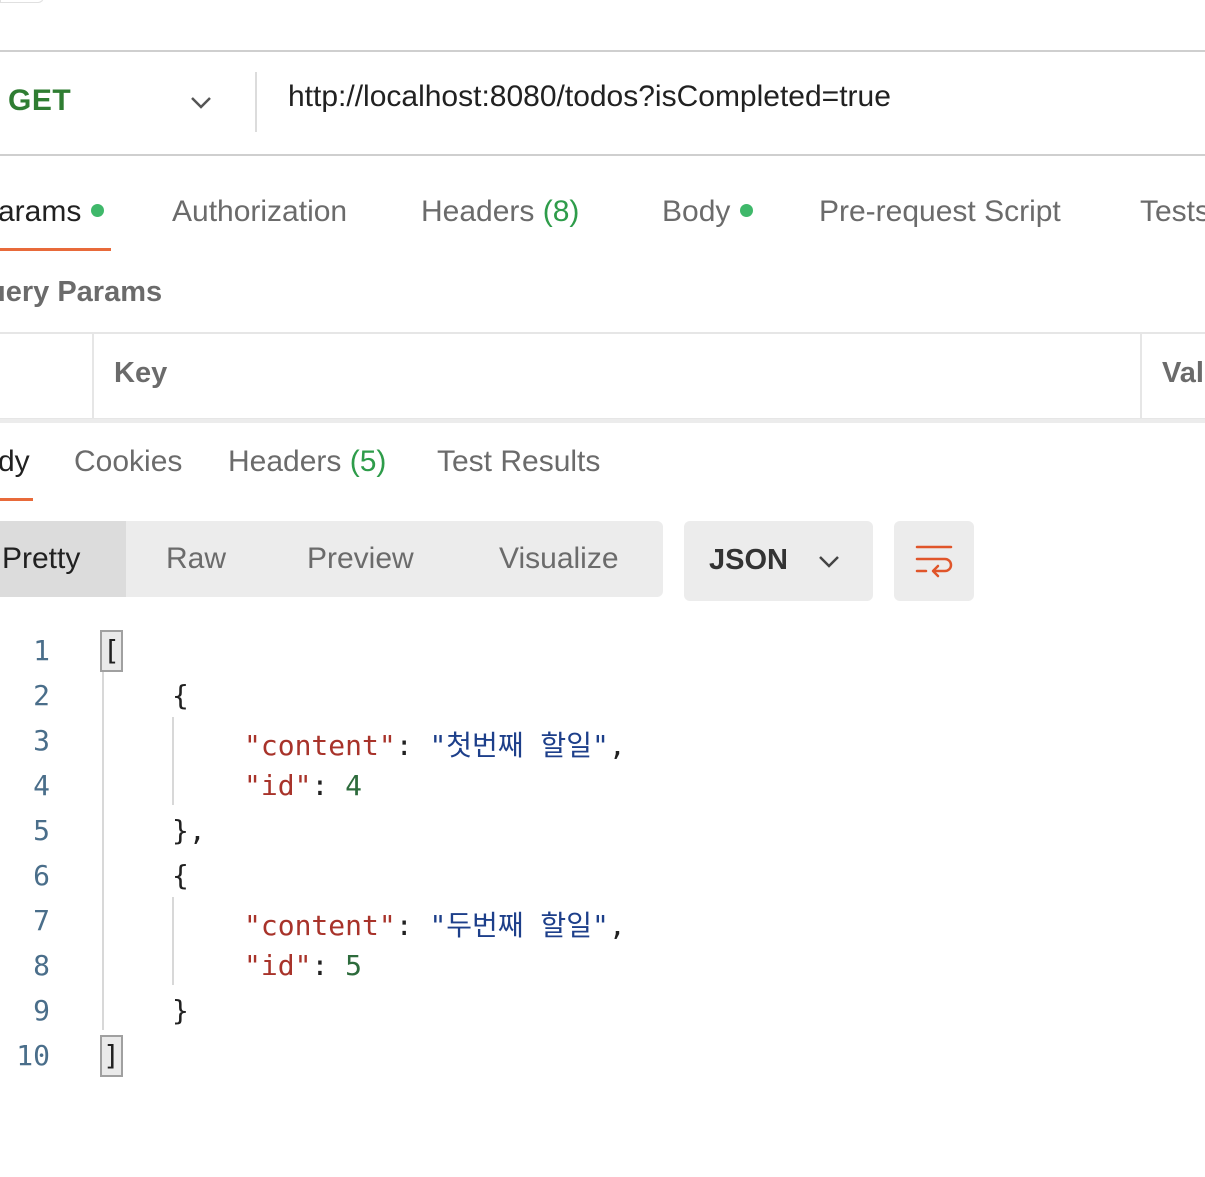  I want to click on tab-pre-request-script: Pre-request Script, so click(940, 212).